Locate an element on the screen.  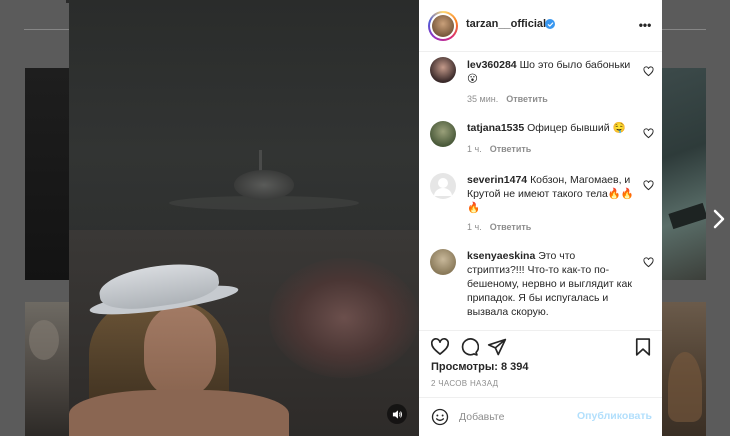
video-scene-fan is located at coordinates (264, 185).